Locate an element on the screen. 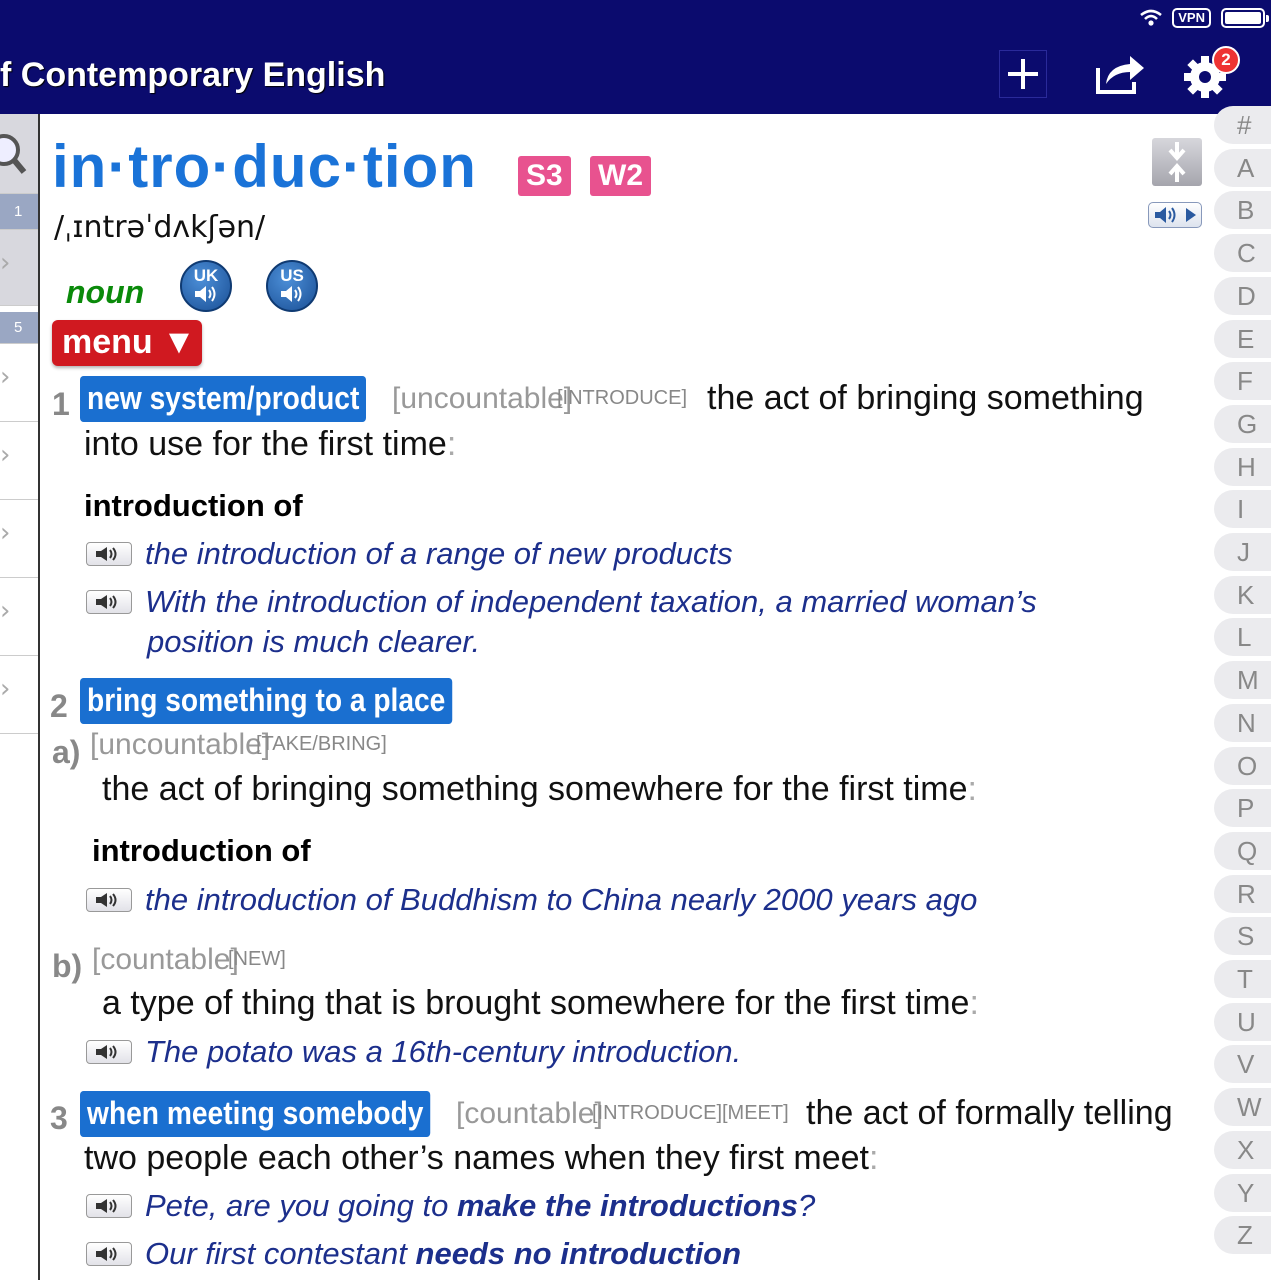  play-entry-button is located at coordinates (1175, 215).